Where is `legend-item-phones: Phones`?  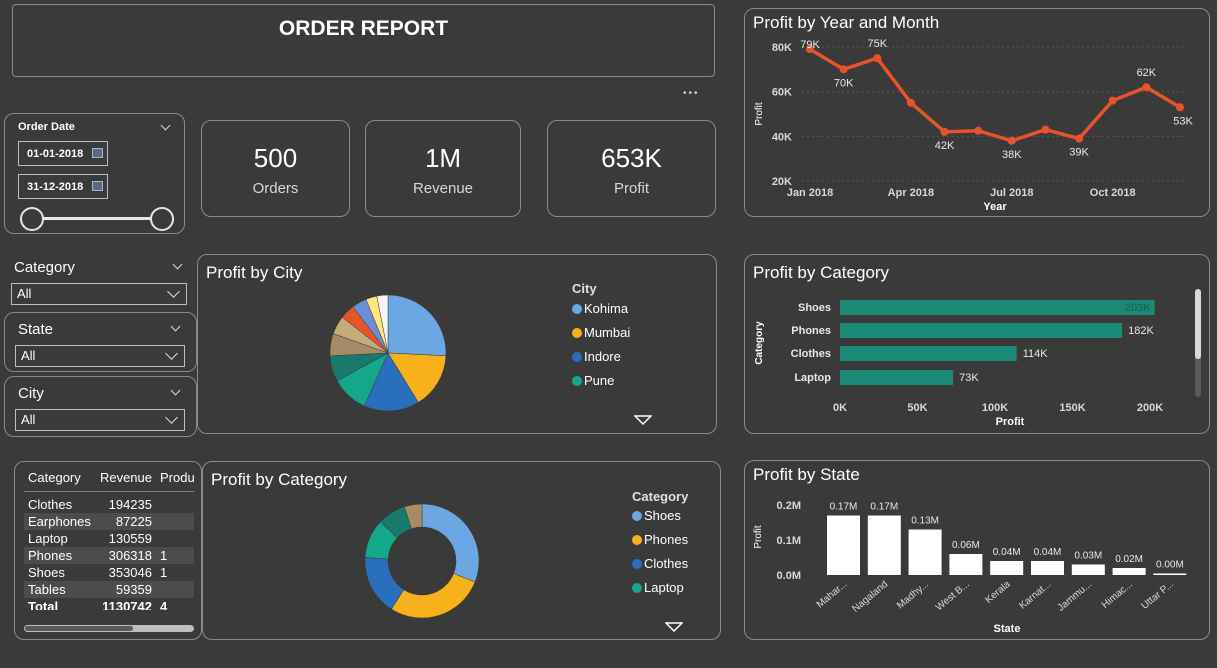 legend-item-phones: Phones is located at coordinates (660, 539).